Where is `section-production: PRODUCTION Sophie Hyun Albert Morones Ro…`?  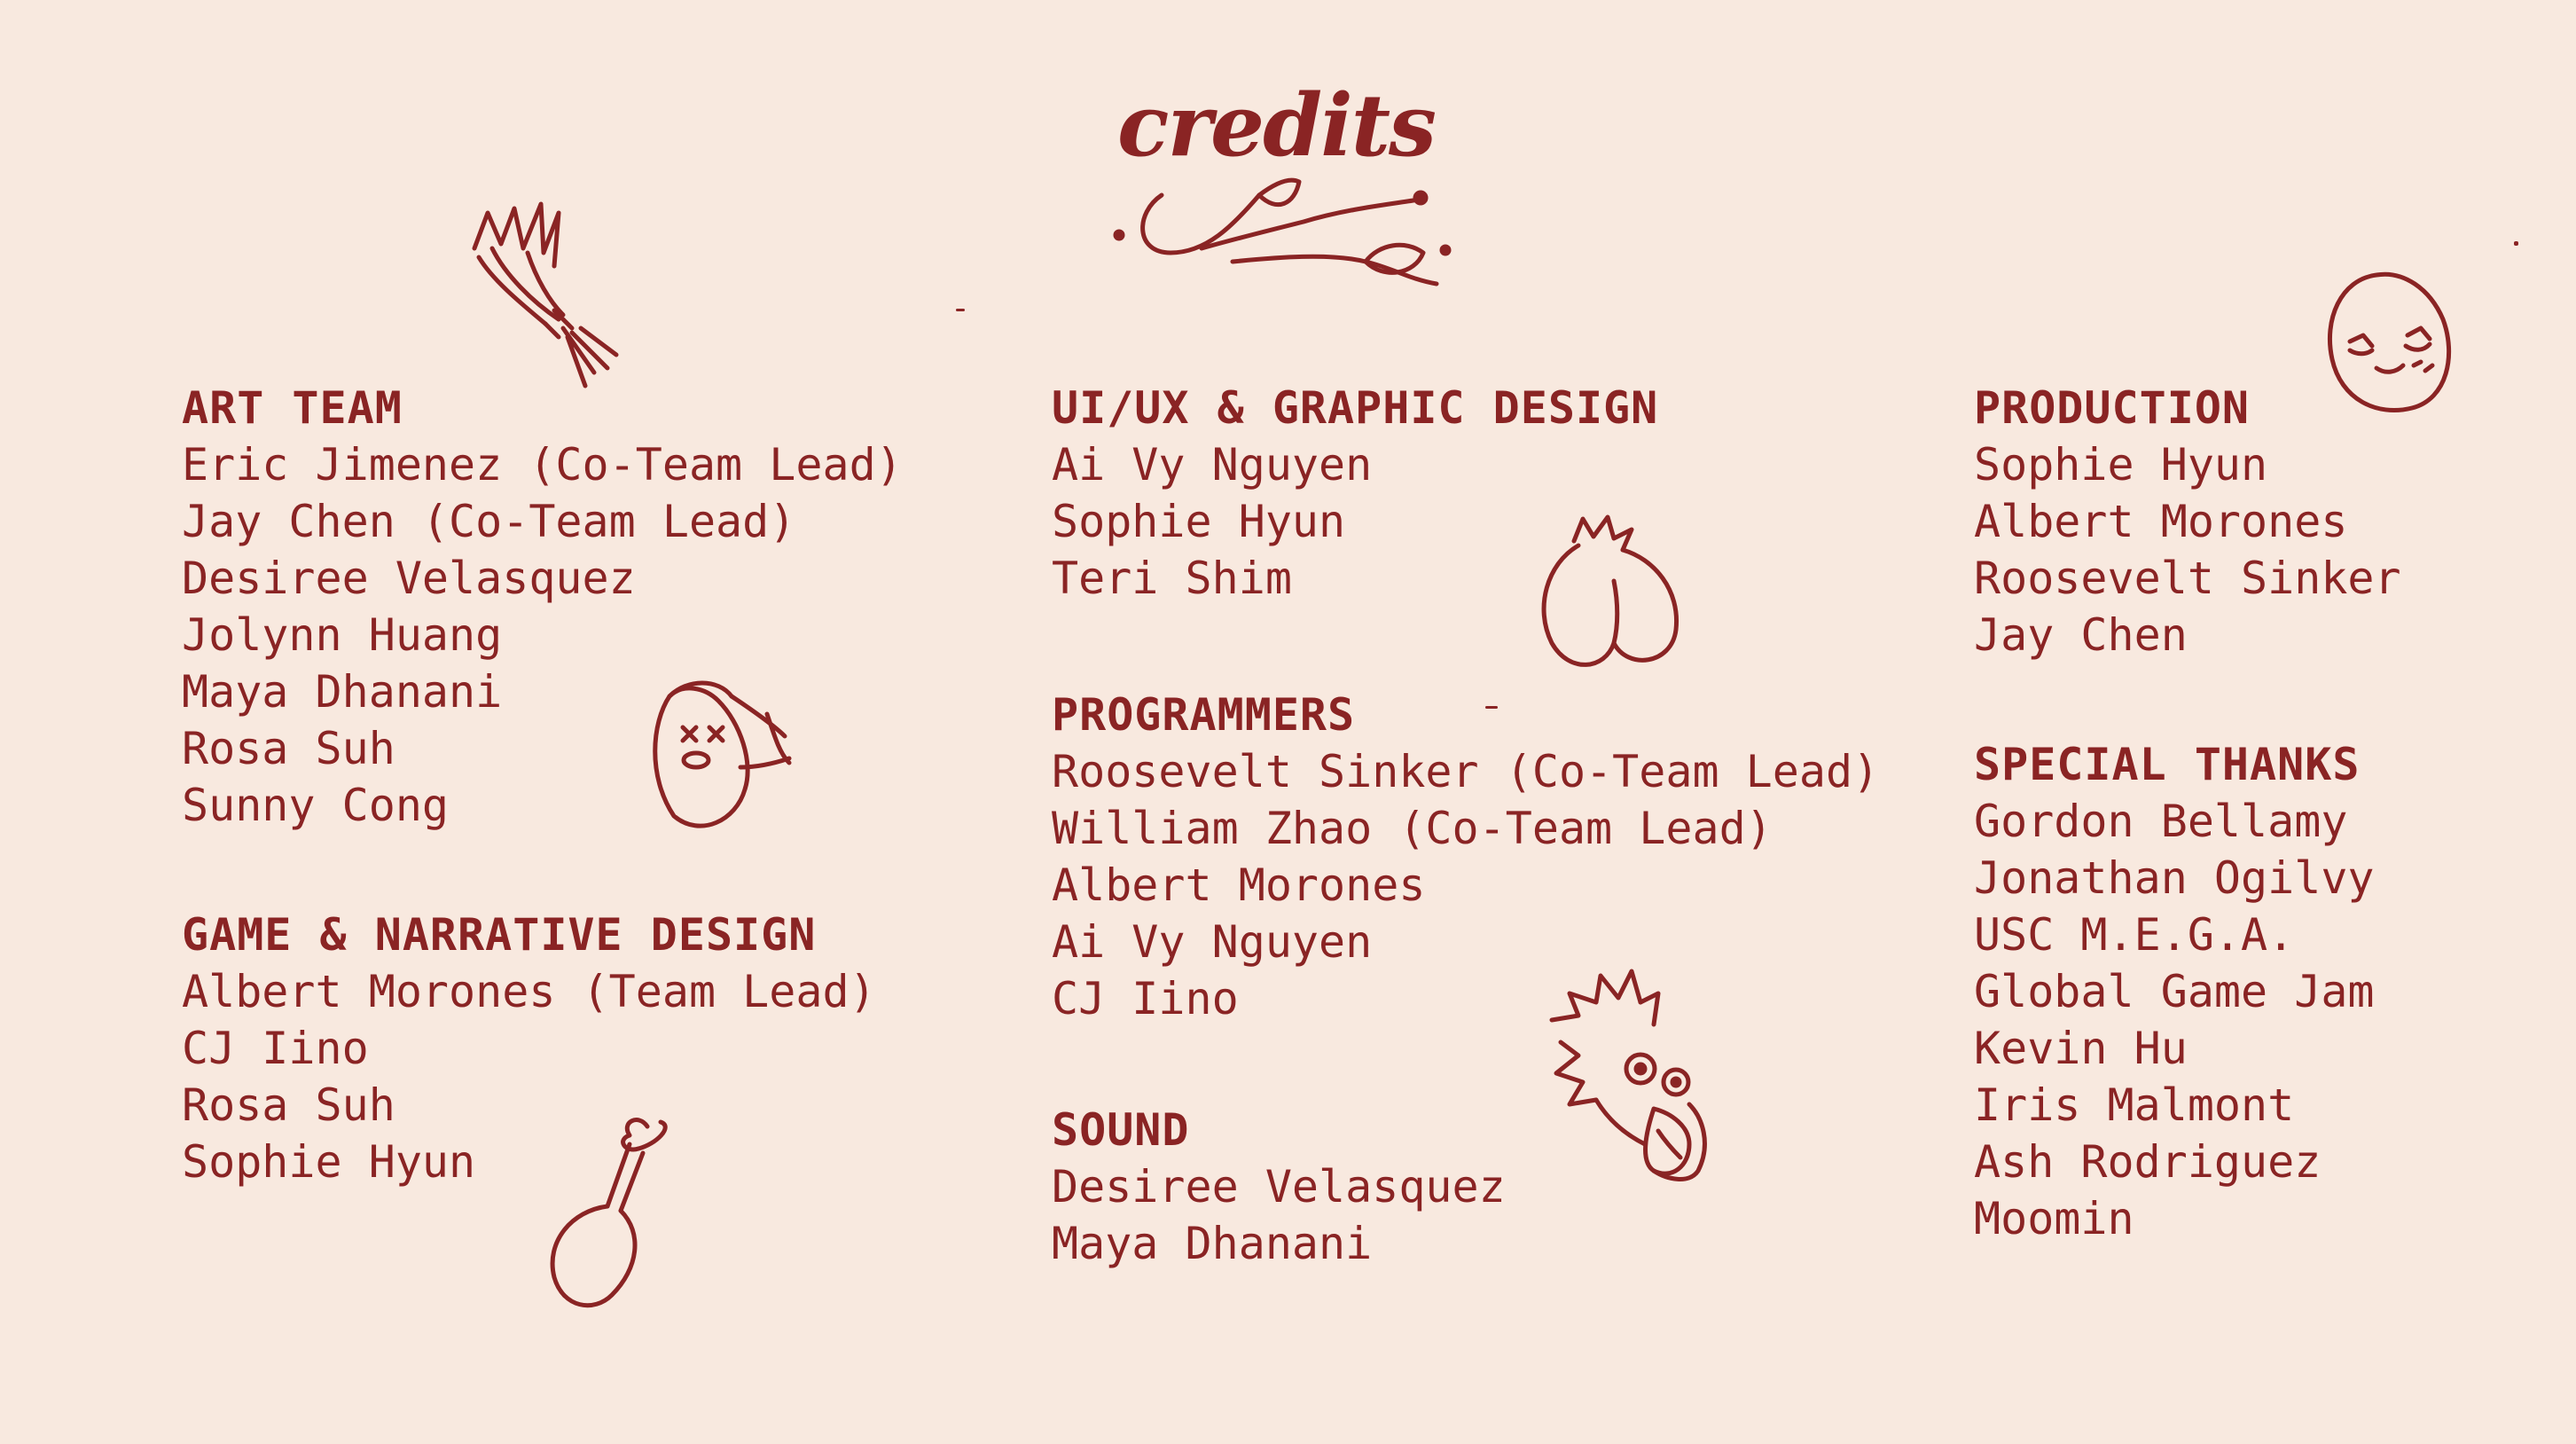
section-production: PRODUCTION Sophie Hyun Albert Morones Ro… is located at coordinates (2187, 521).